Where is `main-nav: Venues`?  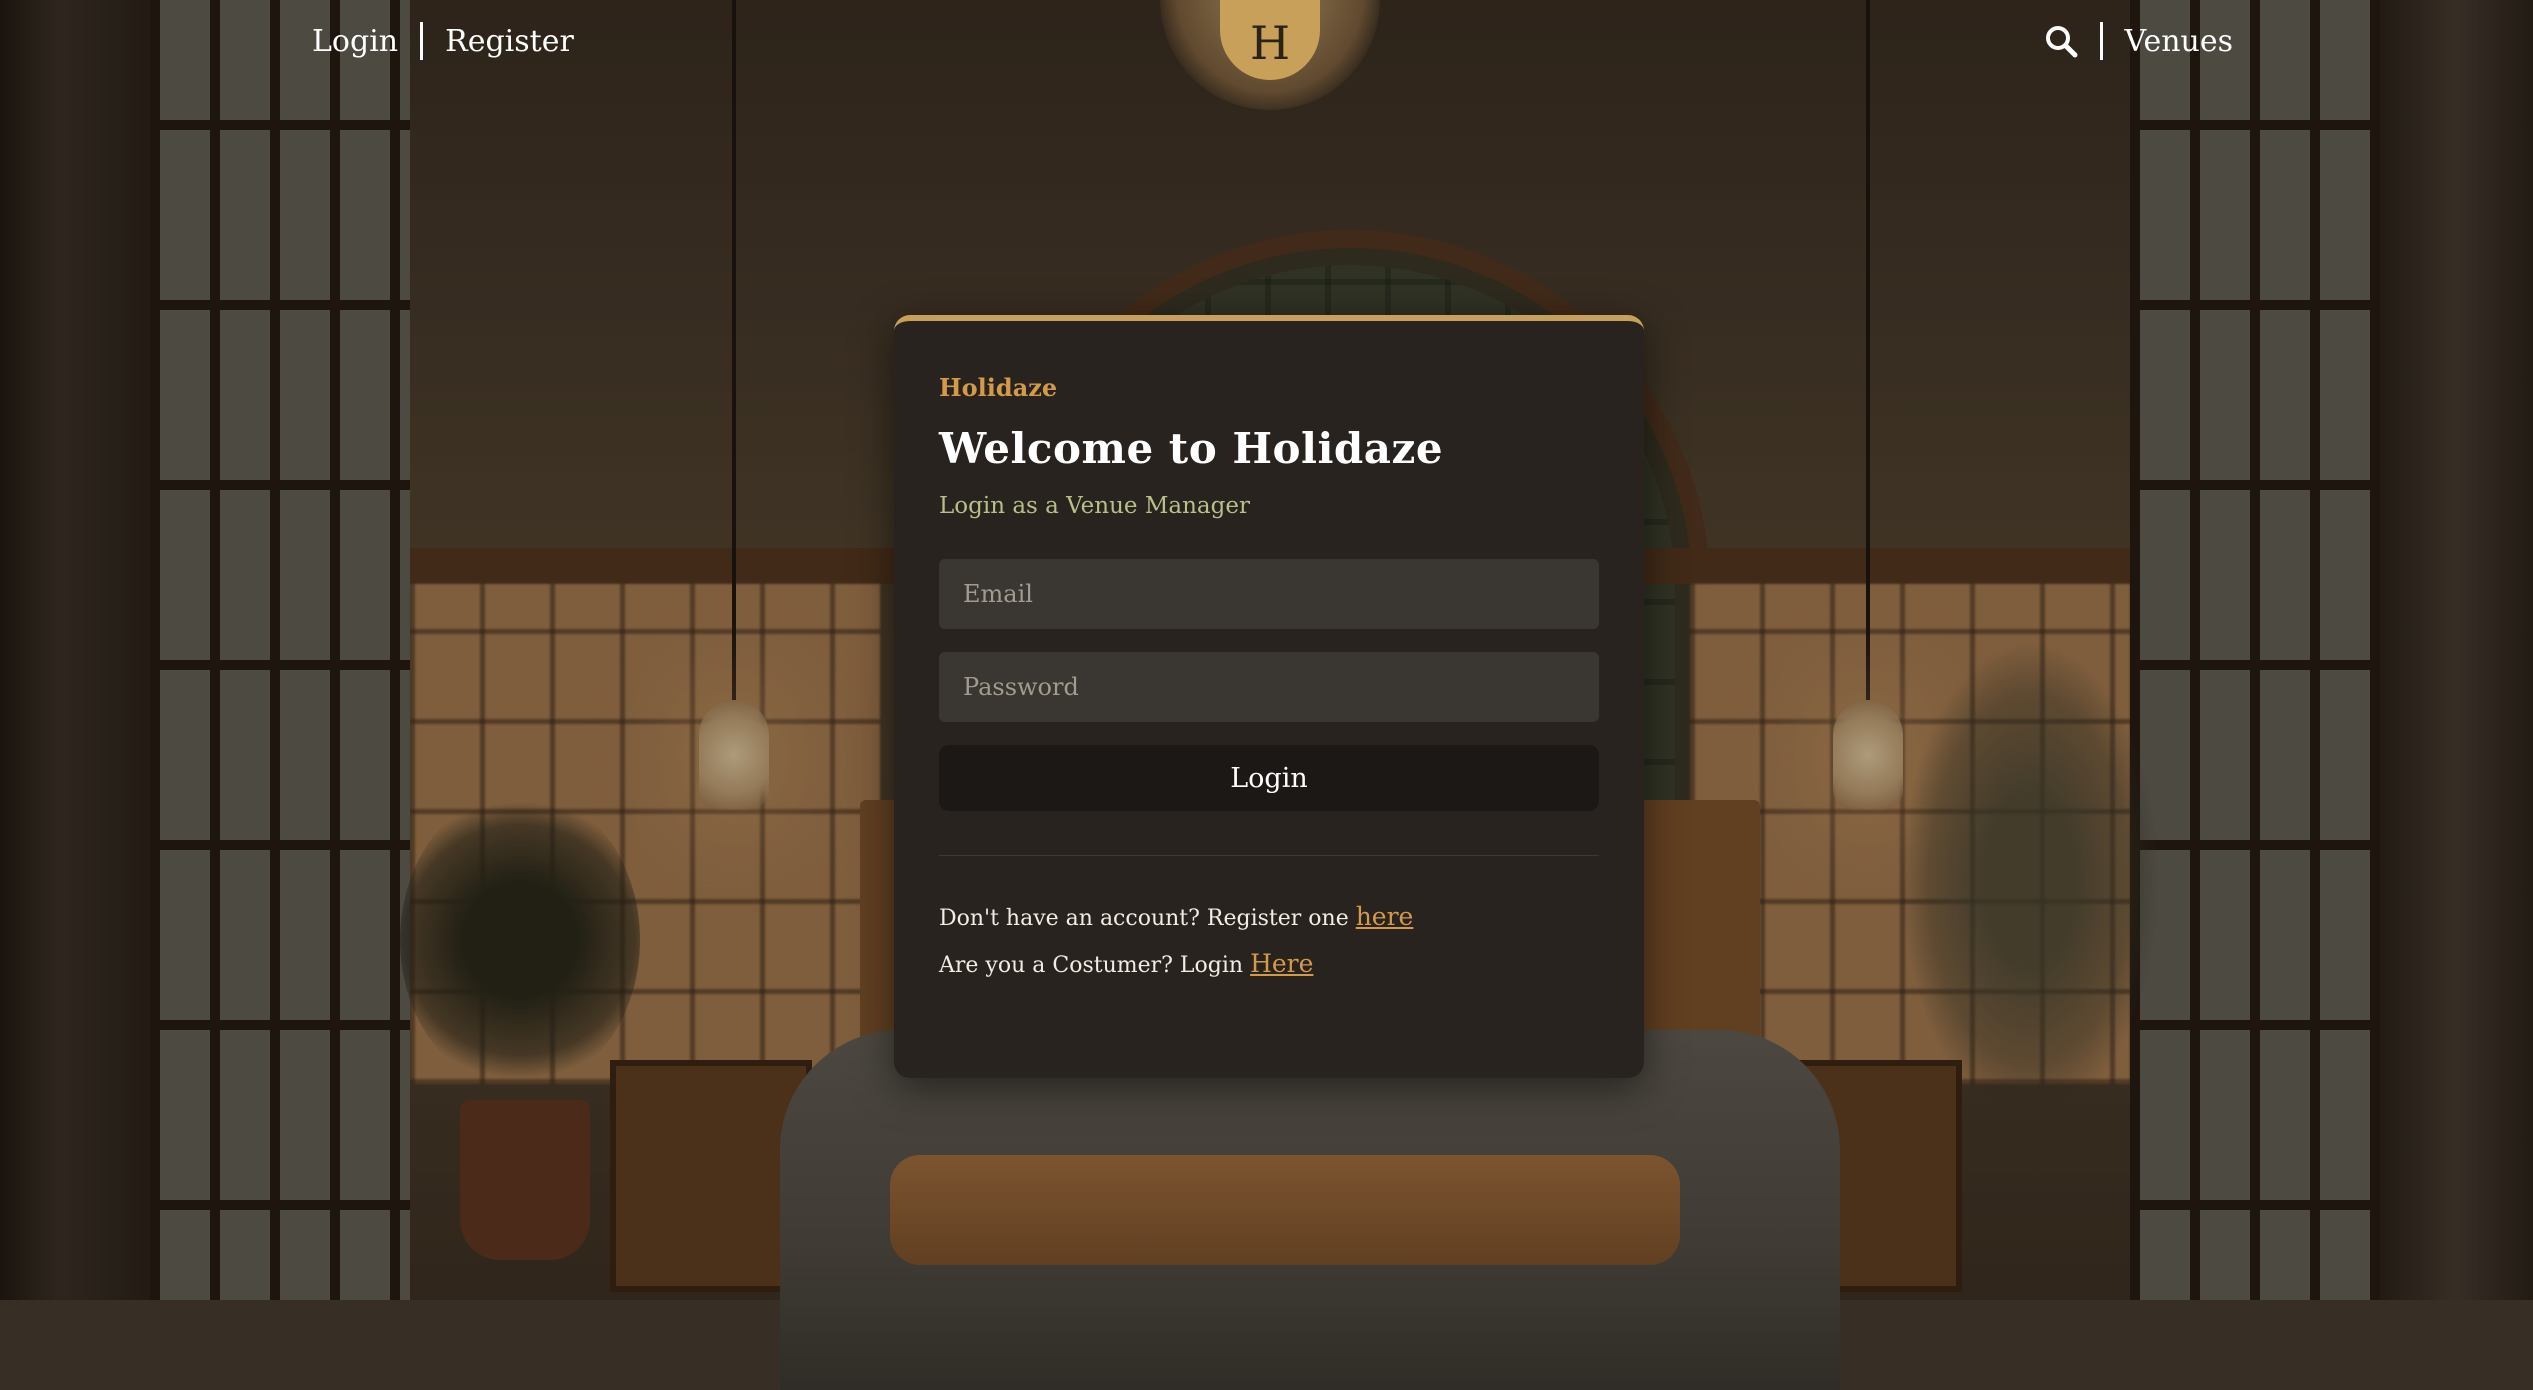
main-nav: Venues is located at coordinates (2138, 41).